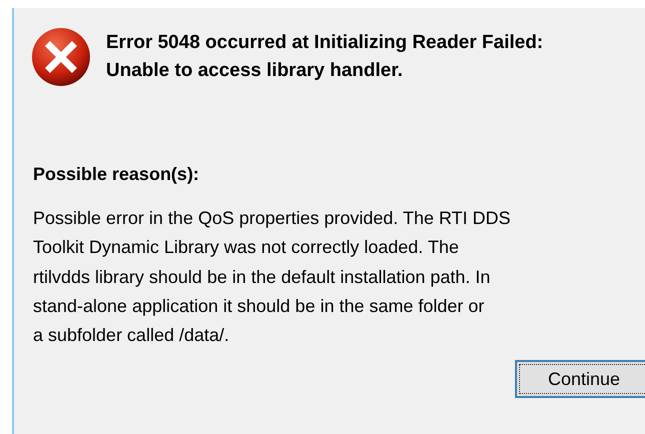 The width and height of the screenshot is (645, 434). What do you see at coordinates (580, 379) in the screenshot?
I see `continue-button: Continue` at bounding box center [580, 379].